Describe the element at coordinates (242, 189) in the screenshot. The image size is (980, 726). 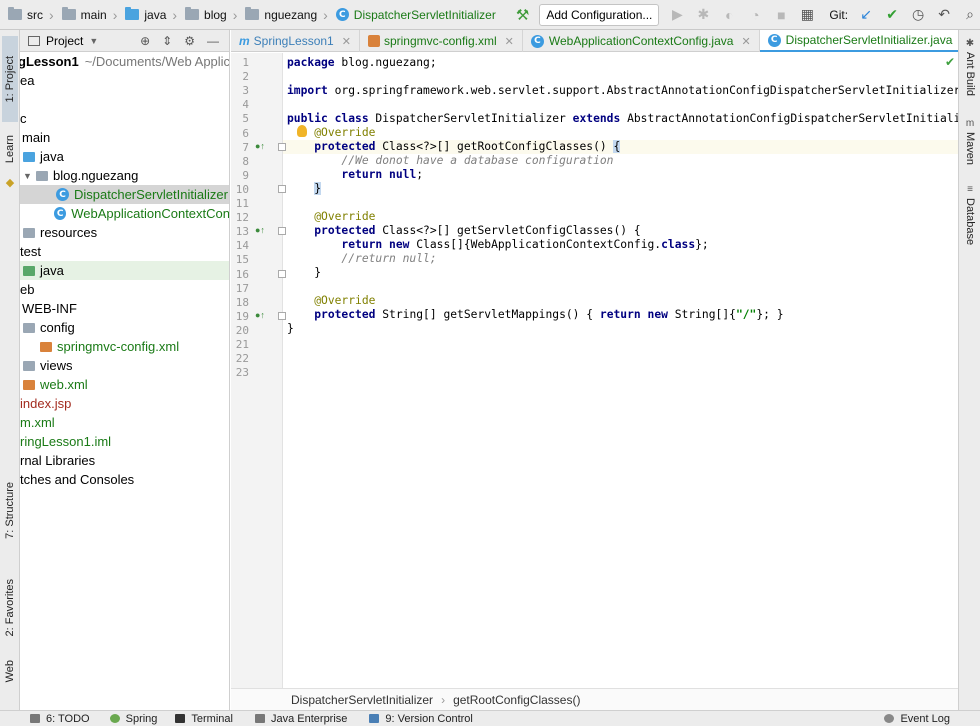
I see `line-number: 10` at that location.